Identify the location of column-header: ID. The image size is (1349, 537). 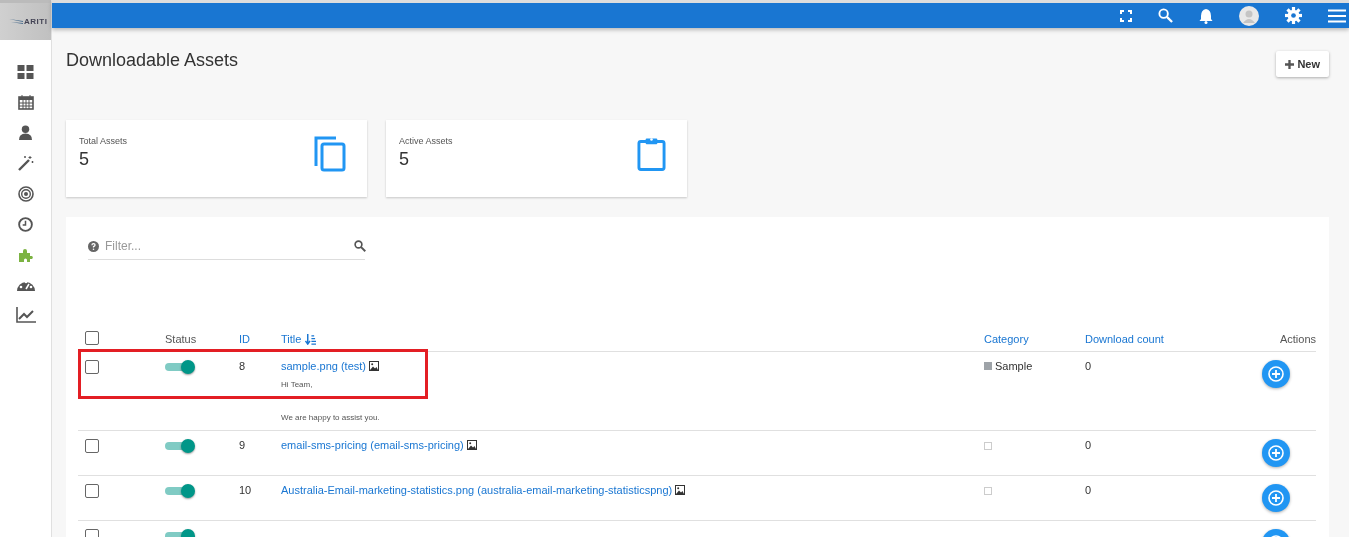
(260, 339).